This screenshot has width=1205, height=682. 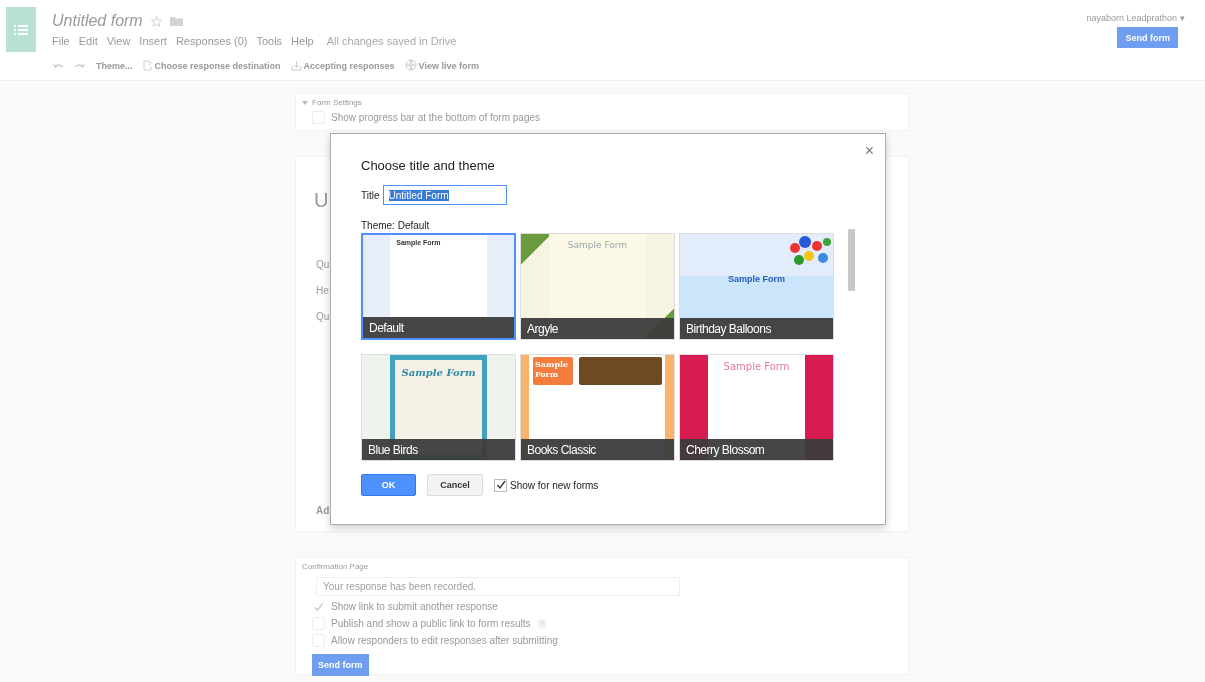 What do you see at coordinates (321, 200) in the screenshot?
I see `form-title-text: U` at bounding box center [321, 200].